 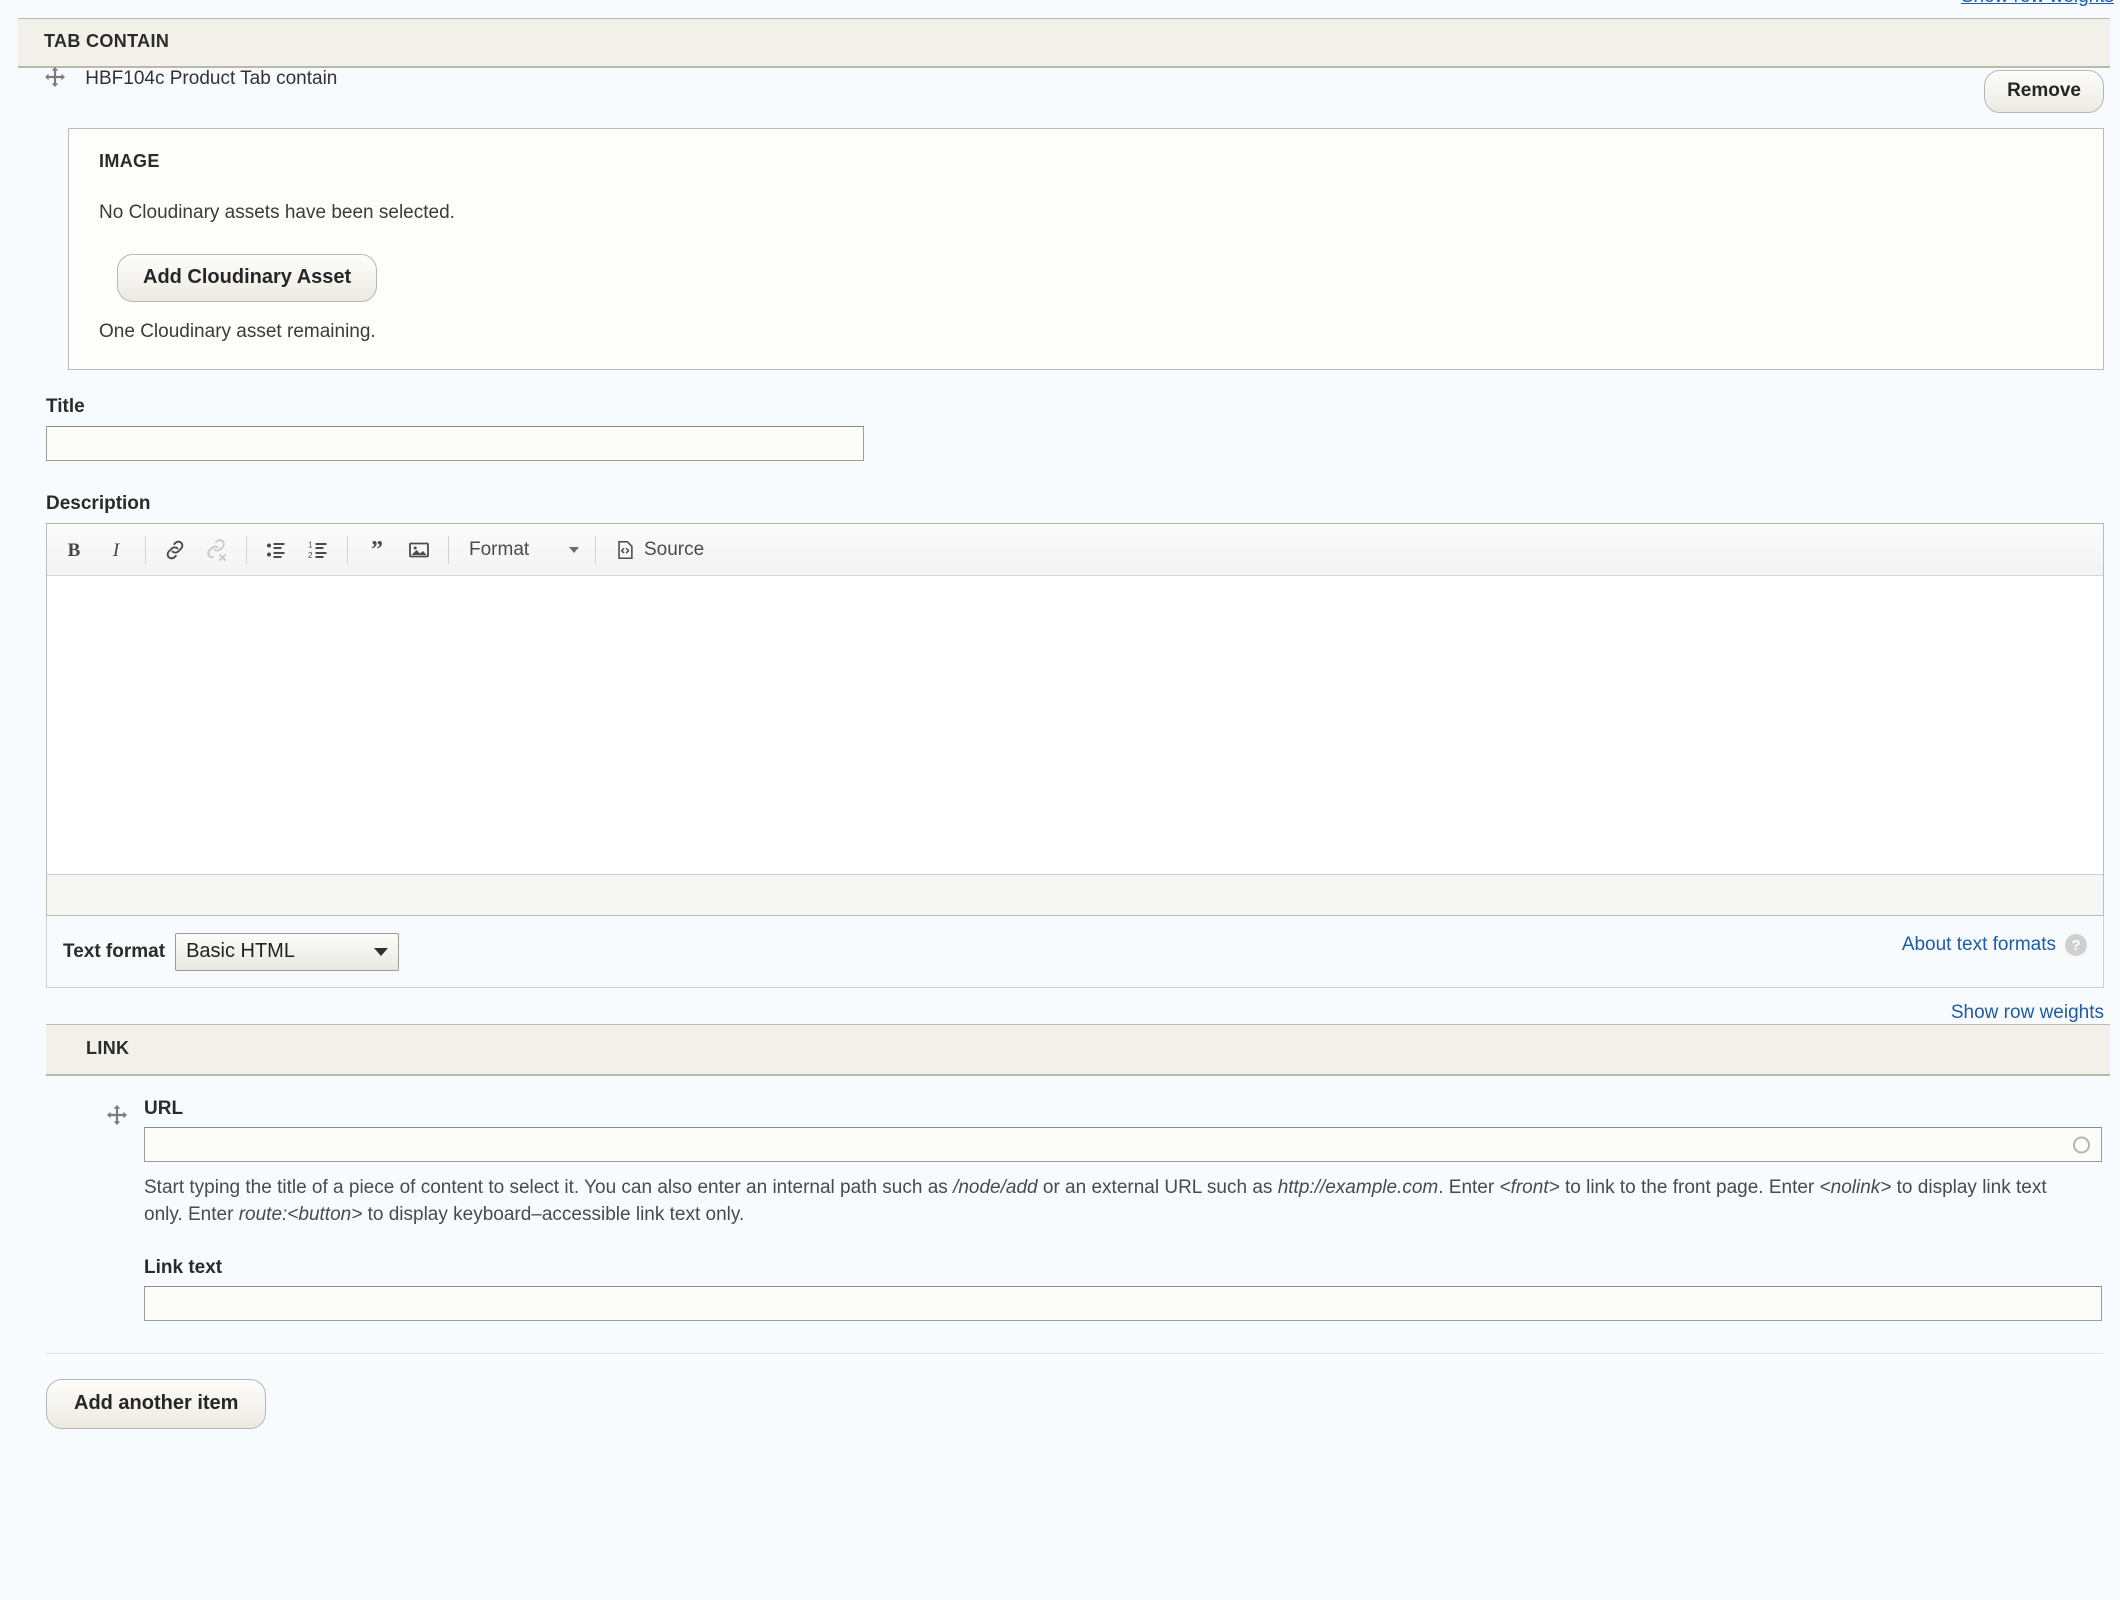 I want to click on about-text-formats-link: About text formats, so click(x=1979, y=945).